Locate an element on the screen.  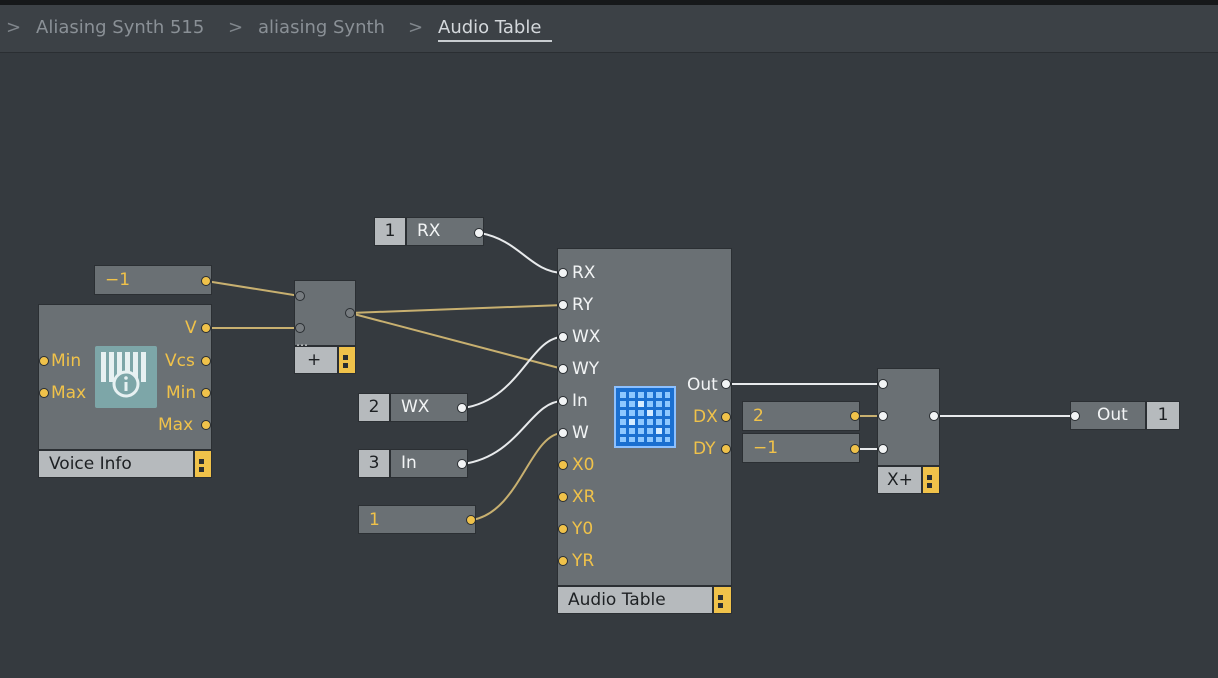
port-y0-in is located at coordinates (563, 529).